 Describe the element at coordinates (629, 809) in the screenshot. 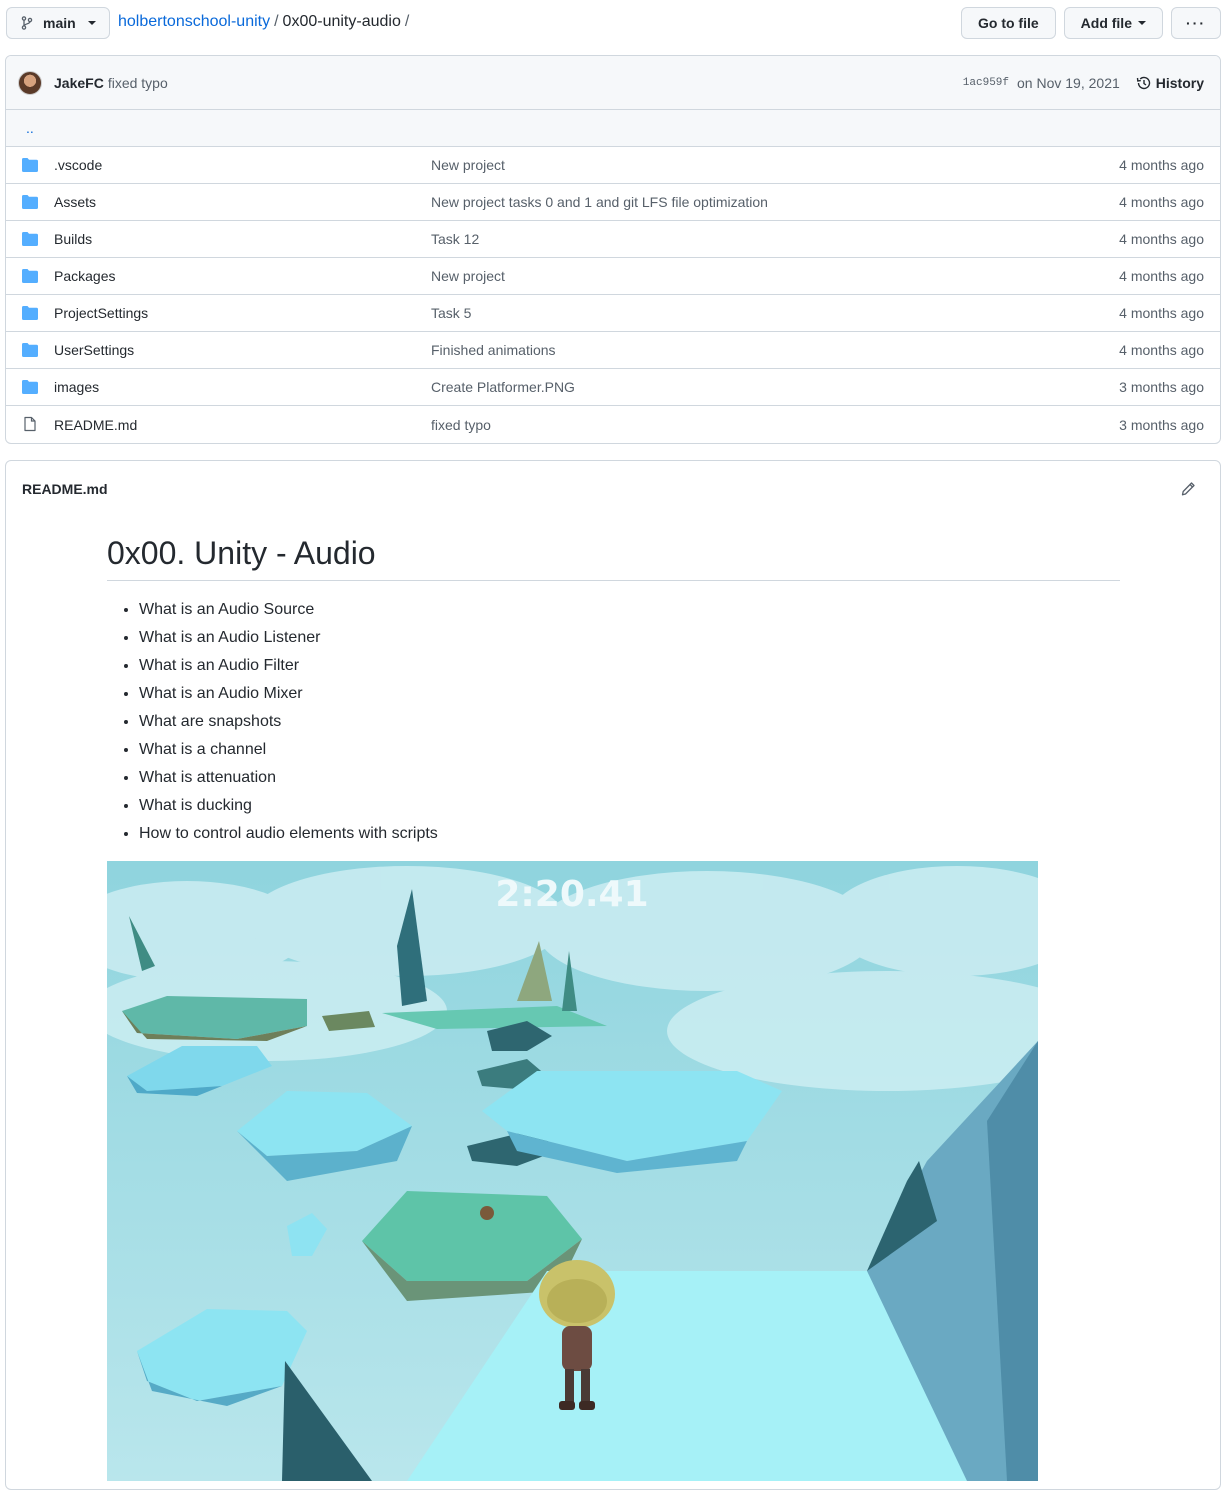

I see `list-item: What is ducking` at that location.